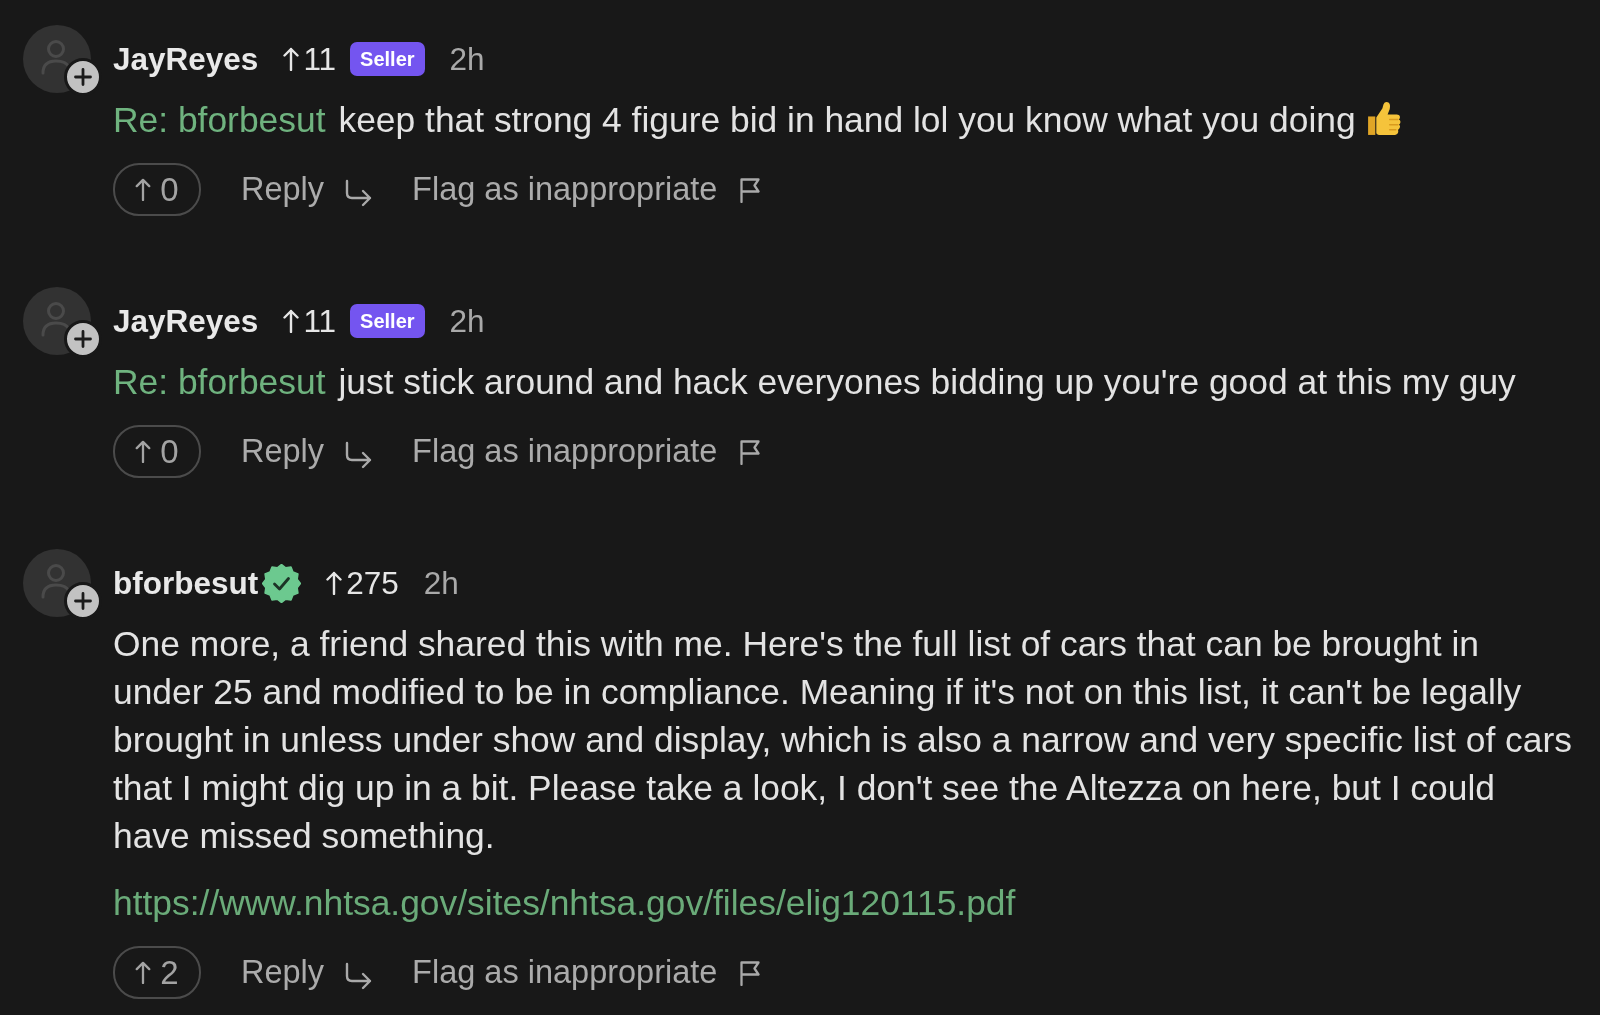  What do you see at coordinates (157, 972) in the screenshot?
I see `upvote-button: 2` at bounding box center [157, 972].